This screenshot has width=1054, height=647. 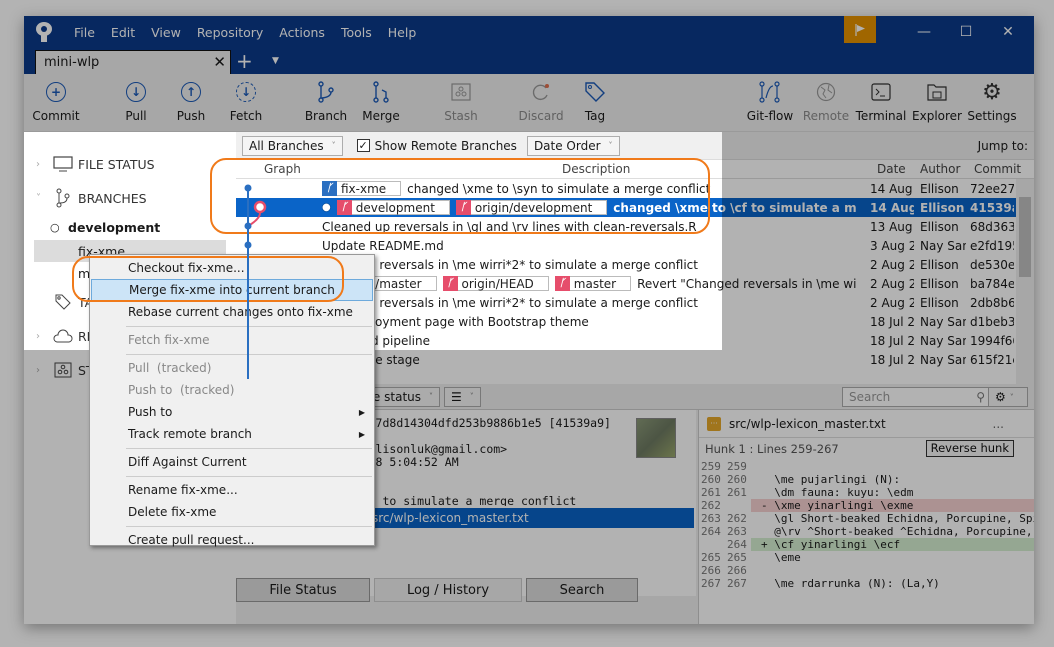 What do you see at coordinates (393, 207) in the screenshot?
I see `branch-label: ᚴ development` at bounding box center [393, 207].